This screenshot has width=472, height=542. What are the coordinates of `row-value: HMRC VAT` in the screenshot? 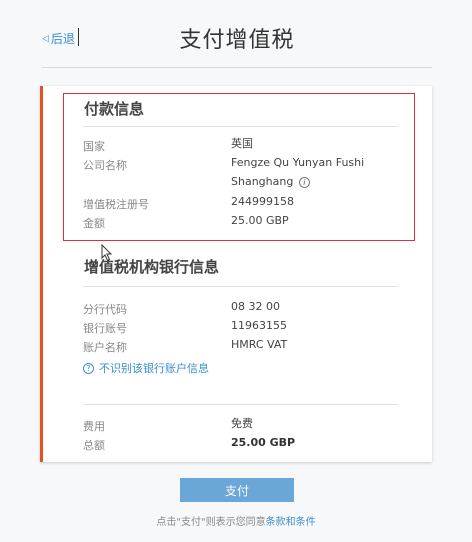 It's located at (259, 344).